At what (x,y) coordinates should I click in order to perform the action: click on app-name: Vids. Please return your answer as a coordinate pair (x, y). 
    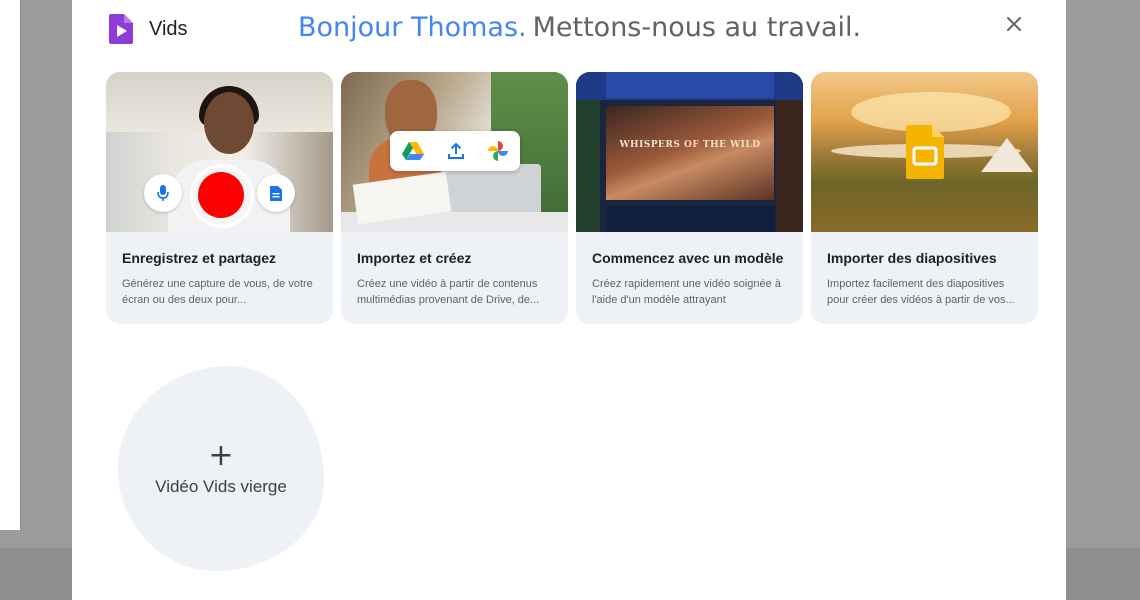
    Looking at the image, I should click on (168, 28).